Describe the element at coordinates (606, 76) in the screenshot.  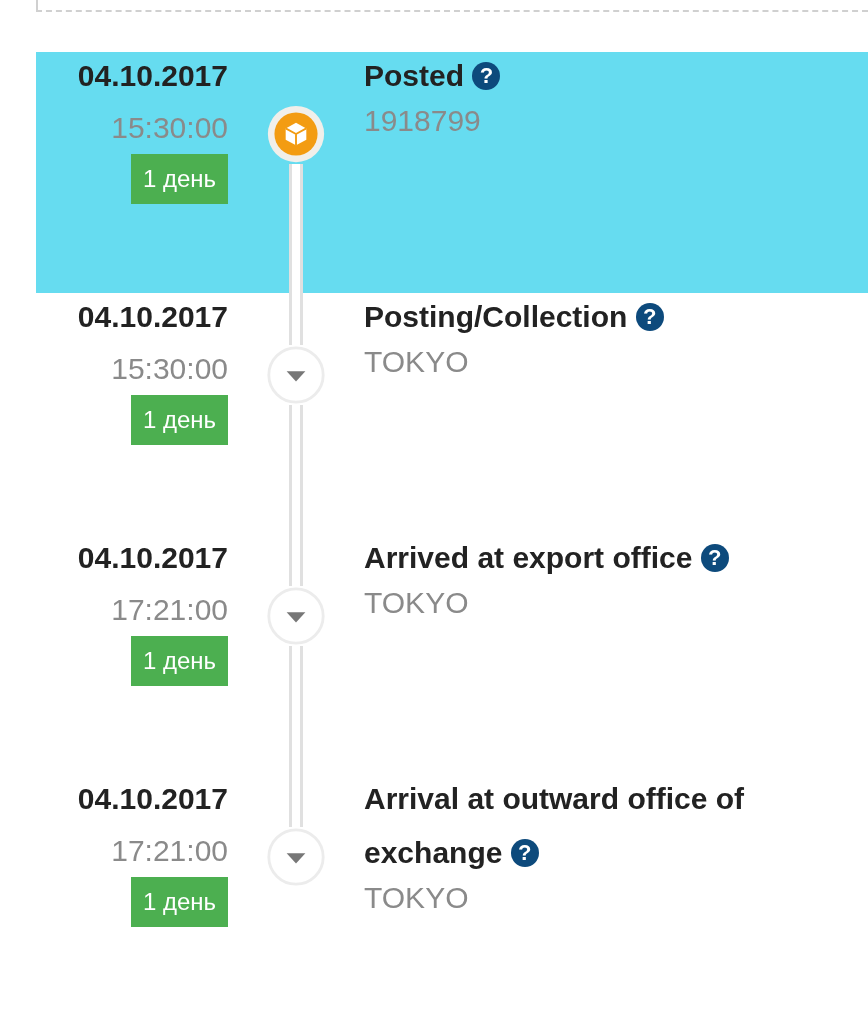
I see `event-title: Posted ?` at that location.